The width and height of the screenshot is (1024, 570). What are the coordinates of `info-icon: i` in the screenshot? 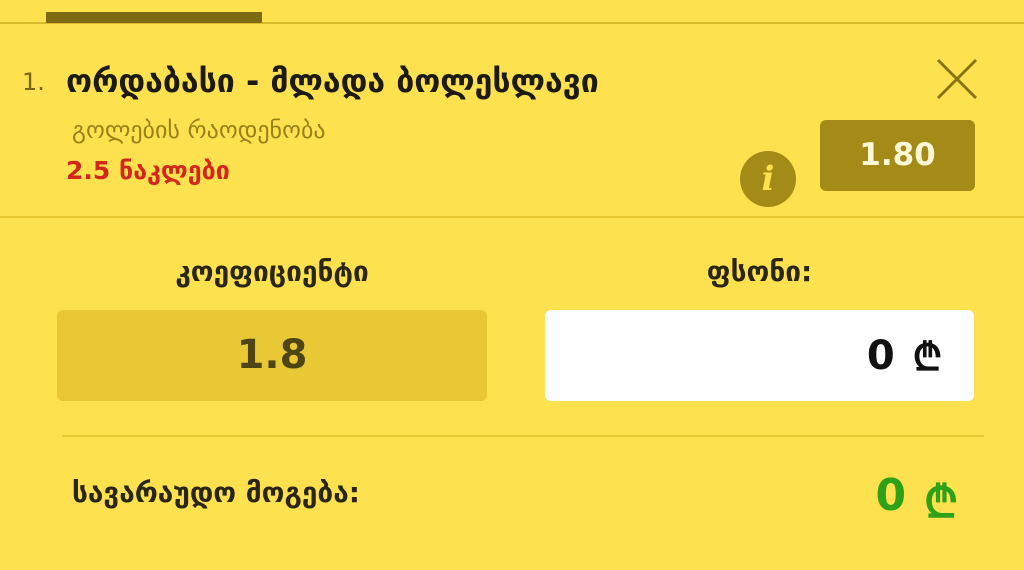 It's located at (768, 179).